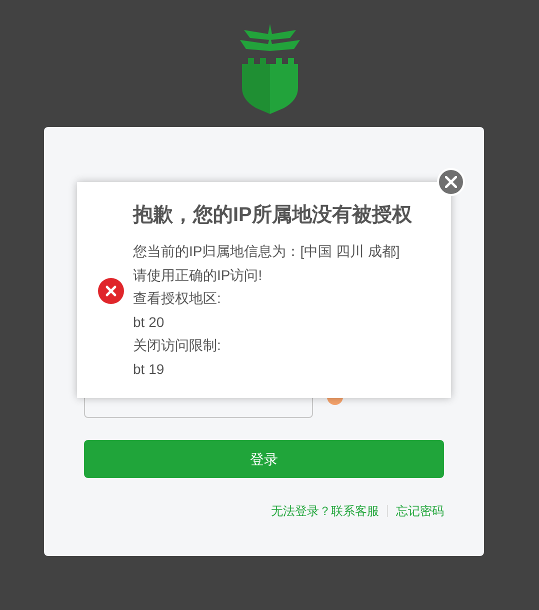 Image resolution: width=539 pixels, height=610 pixels. I want to click on help-link: 无法登录？联系客服, so click(325, 511).